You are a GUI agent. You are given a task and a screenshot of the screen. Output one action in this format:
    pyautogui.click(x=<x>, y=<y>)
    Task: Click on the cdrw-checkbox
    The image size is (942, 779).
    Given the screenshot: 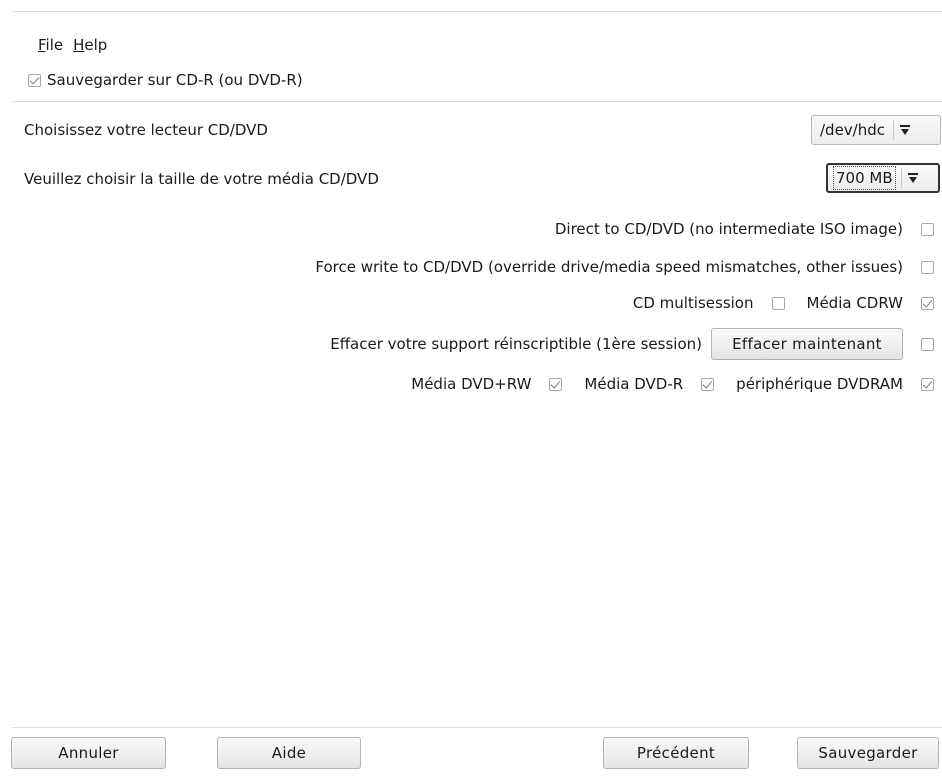 What is the action you would take?
    pyautogui.click(x=927, y=303)
    